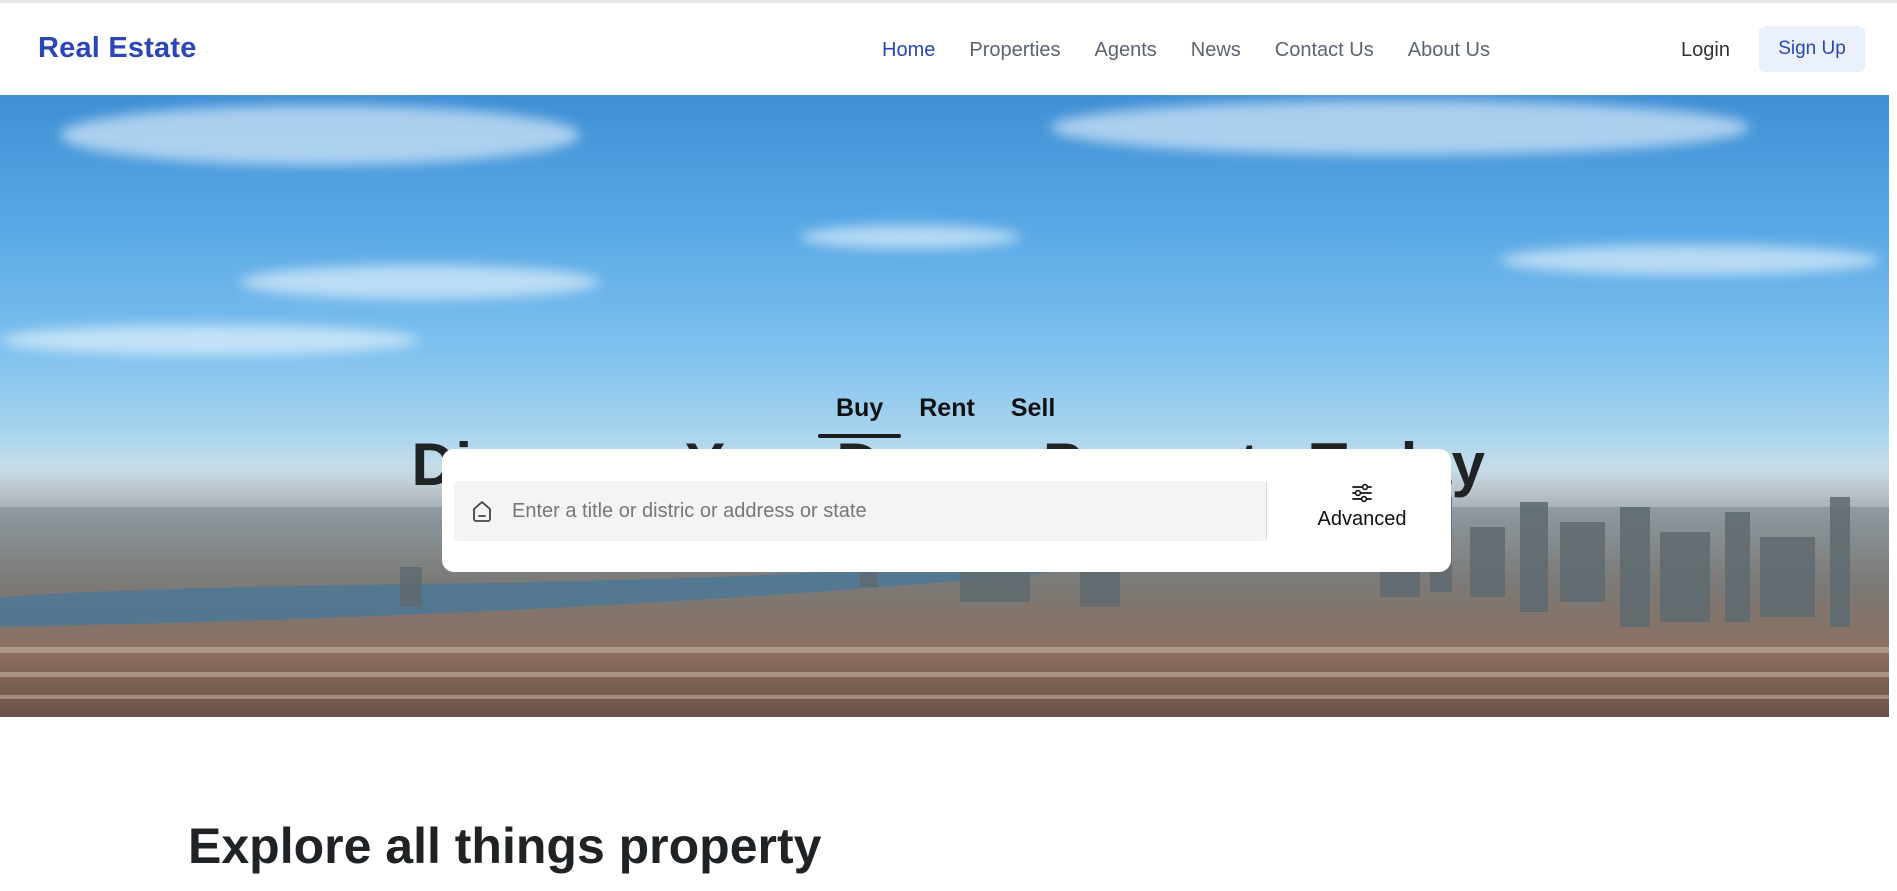  Describe the element at coordinates (1362, 493) in the screenshot. I see `sliders-icon` at that location.